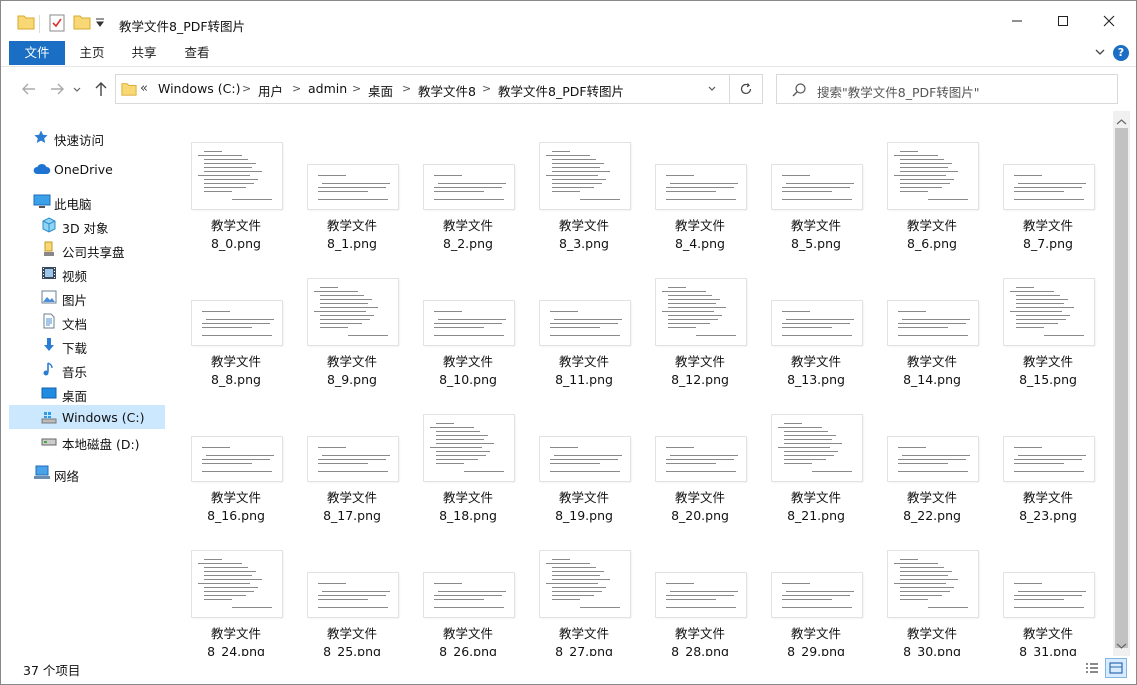 This screenshot has height=685, width=1137. I want to click on file-item: 教学文件 8_27.png, so click(584, 602).